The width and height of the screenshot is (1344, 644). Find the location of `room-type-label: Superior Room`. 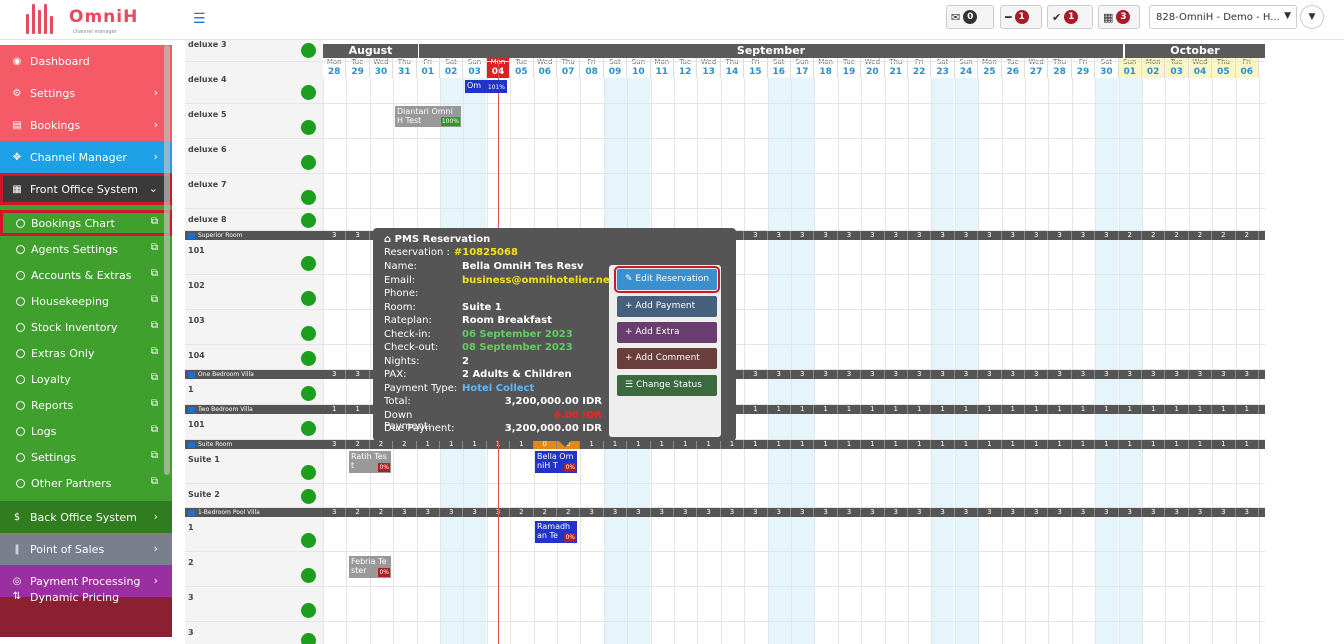

room-type-label: Superior Room is located at coordinates (215, 235).